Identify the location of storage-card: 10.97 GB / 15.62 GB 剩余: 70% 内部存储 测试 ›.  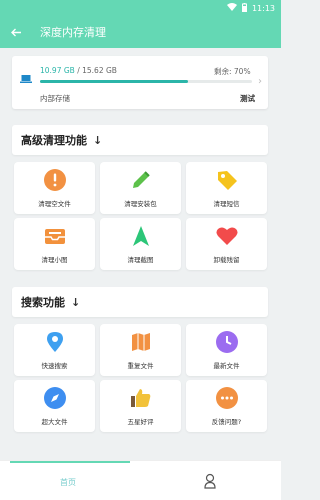
(140, 82).